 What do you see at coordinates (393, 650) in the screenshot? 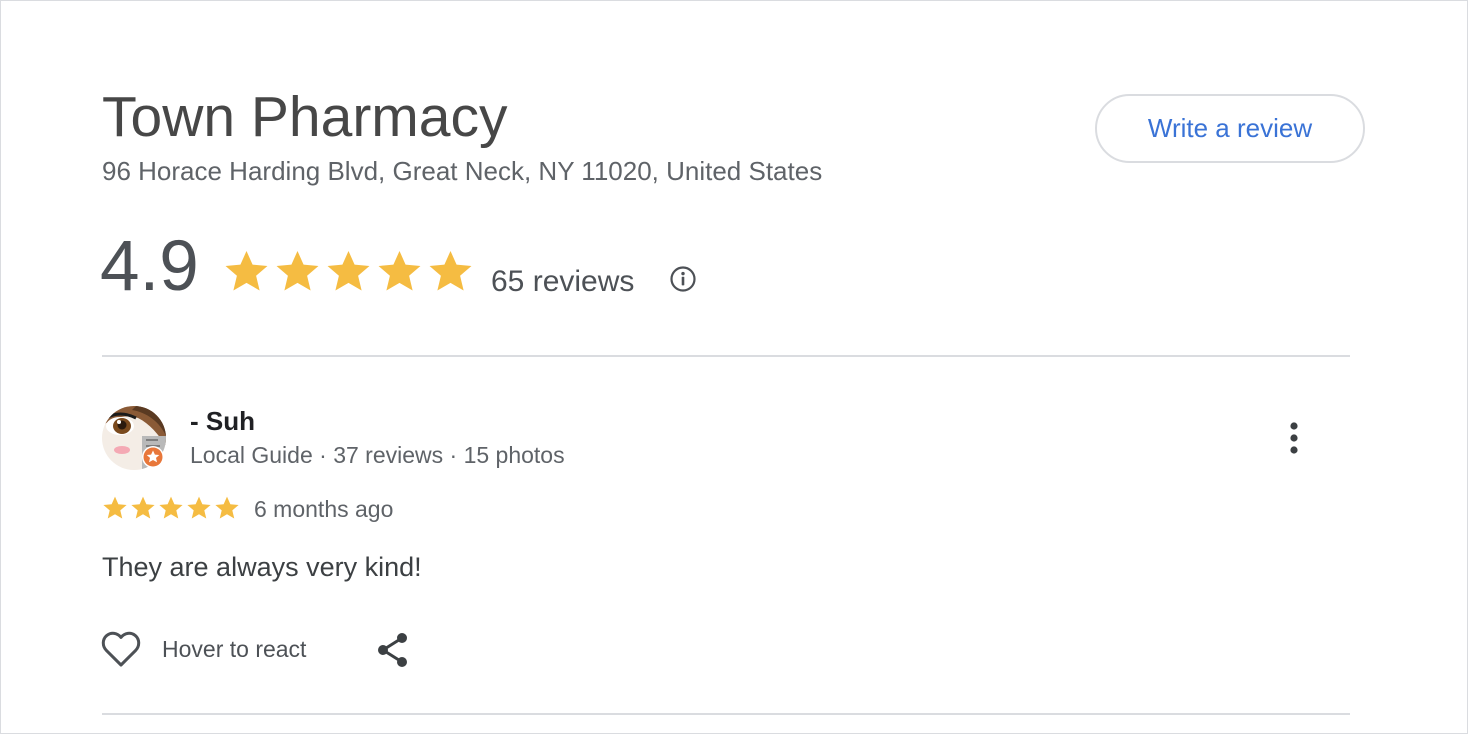
I see `share-icon` at bounding box center [393, 650].